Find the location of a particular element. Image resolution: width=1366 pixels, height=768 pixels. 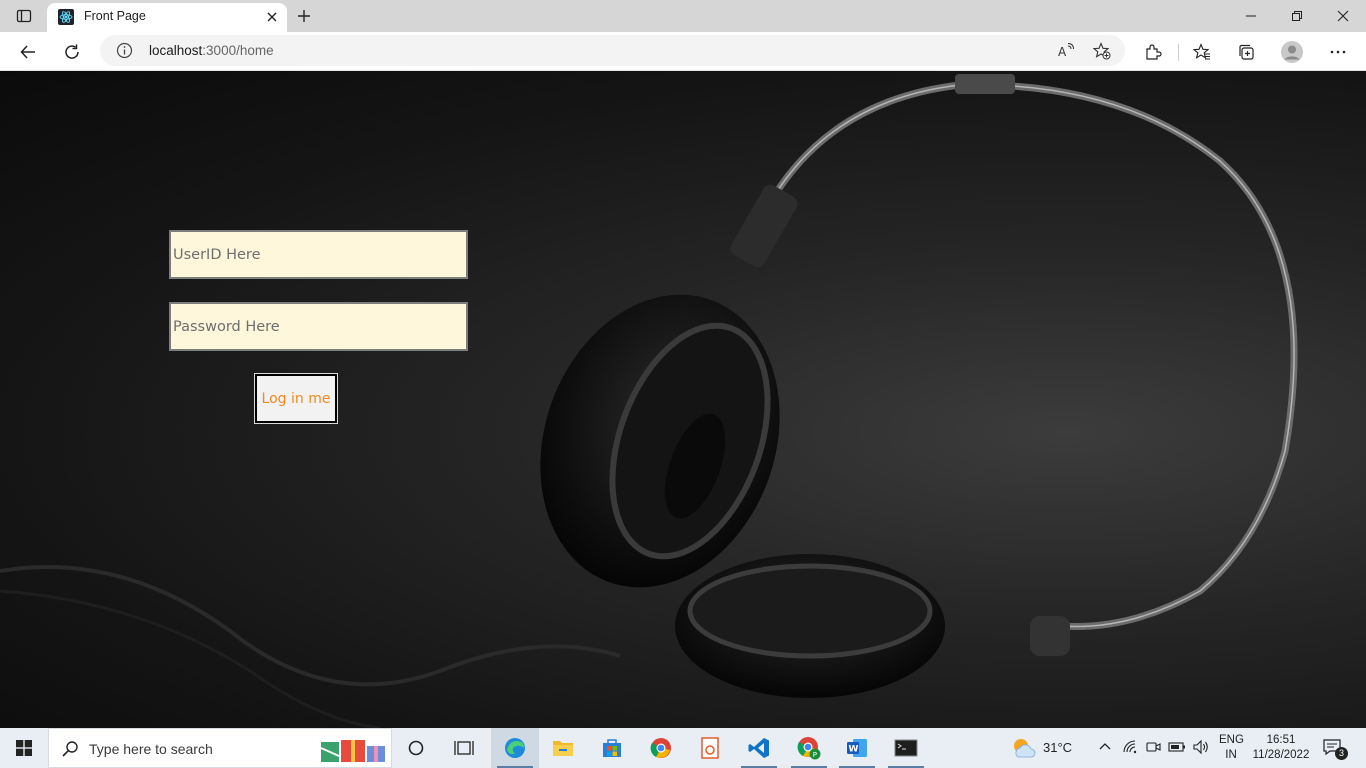

svg-text: A is located at coordinates (1062, 52).